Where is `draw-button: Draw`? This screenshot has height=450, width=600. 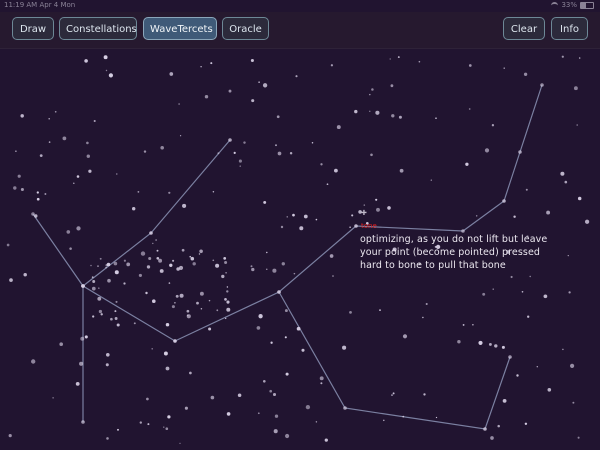 draw-button: Draw is located at coordinates (33, 28).